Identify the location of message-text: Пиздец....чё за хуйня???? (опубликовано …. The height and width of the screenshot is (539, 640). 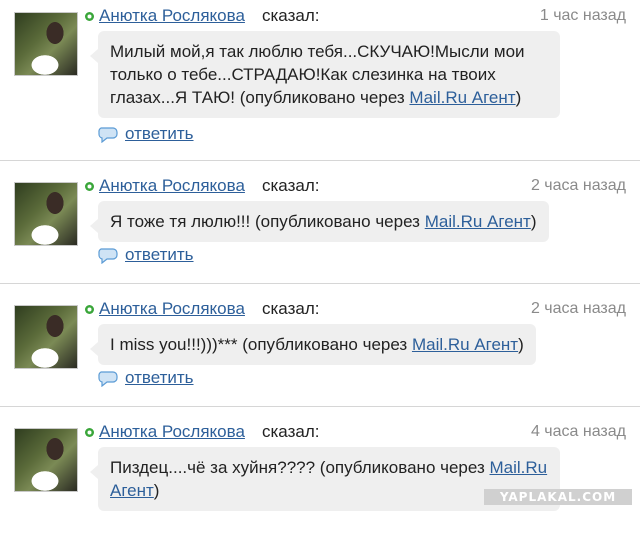
(300, 467).